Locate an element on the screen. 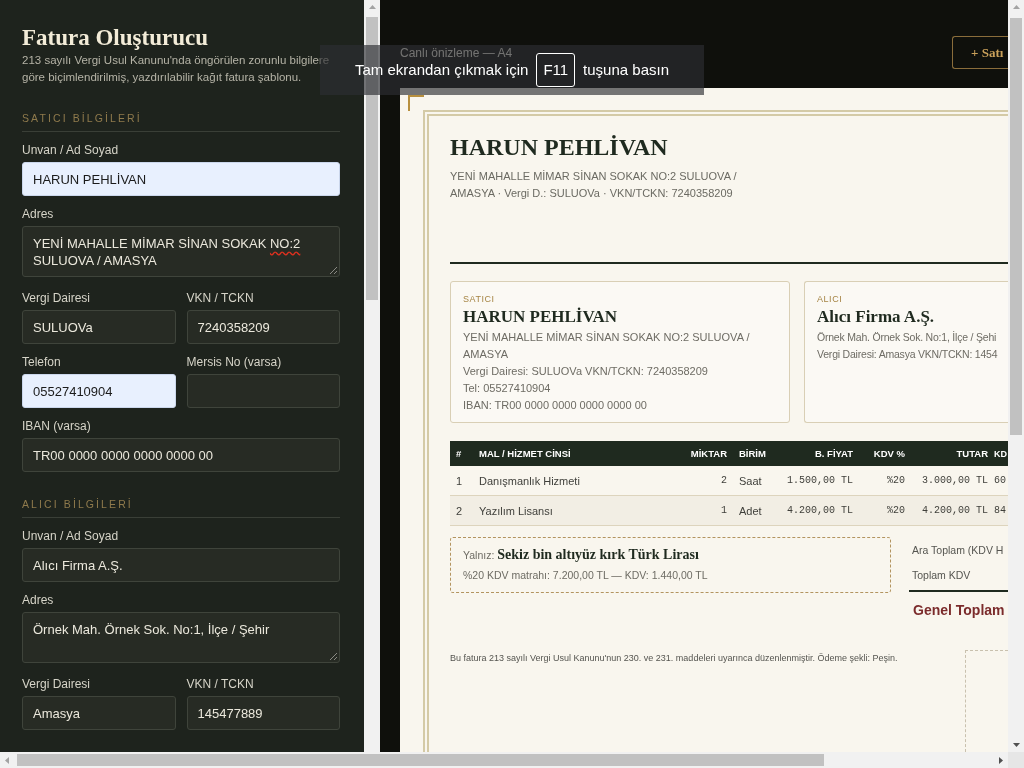 This screenshot has width=1024, height=768. text-input: 145477889 is located at coordinates (263, 713).